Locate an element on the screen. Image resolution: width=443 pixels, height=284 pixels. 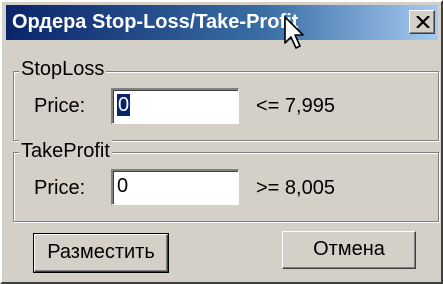
stoploss-price-value: 0 is located at coordinates (124, 105).